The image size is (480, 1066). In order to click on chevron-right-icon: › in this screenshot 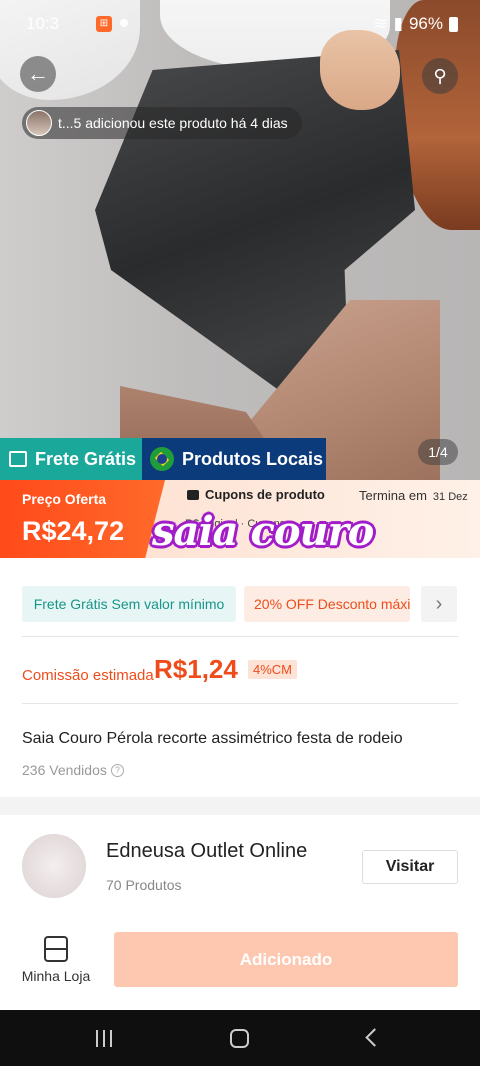, I will do `click(439, 603)`.